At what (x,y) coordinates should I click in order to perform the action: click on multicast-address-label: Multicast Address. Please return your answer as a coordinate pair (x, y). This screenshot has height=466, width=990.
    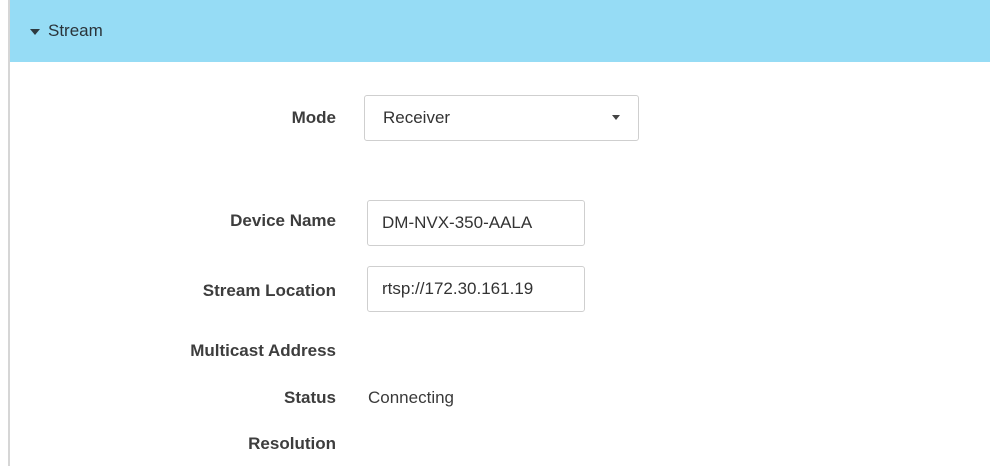
    Looking at the image, I should click on (263, 350).